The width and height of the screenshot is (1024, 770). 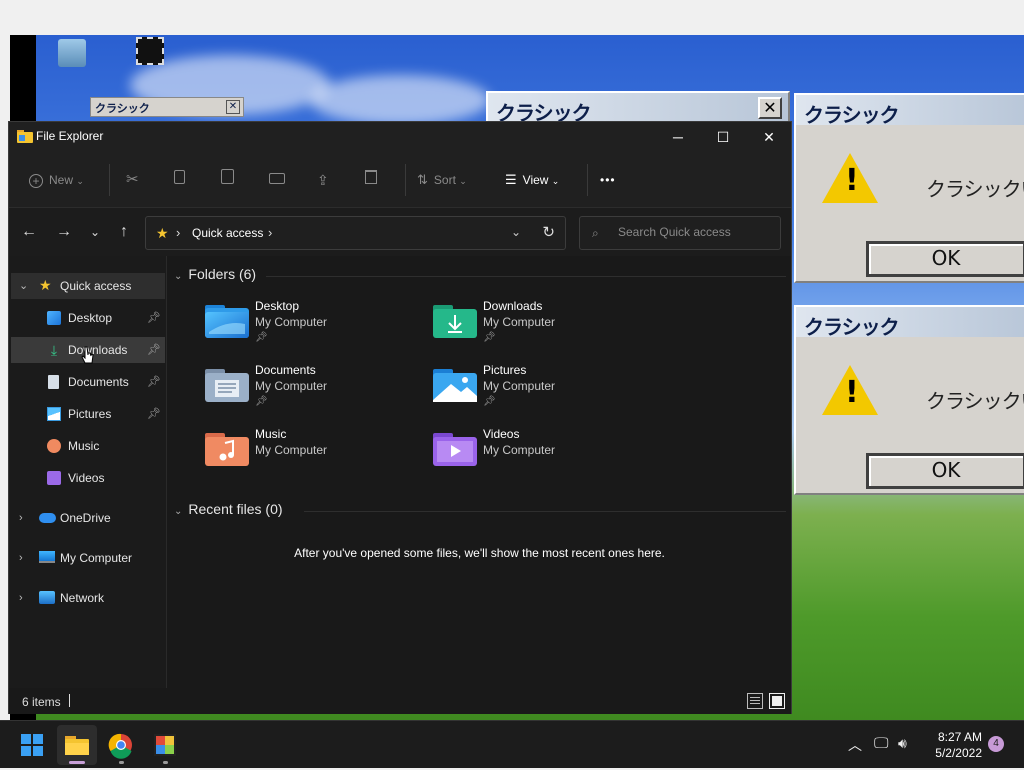 I want to click on dialog-message: クラシックい, so click(x=975, y=189).